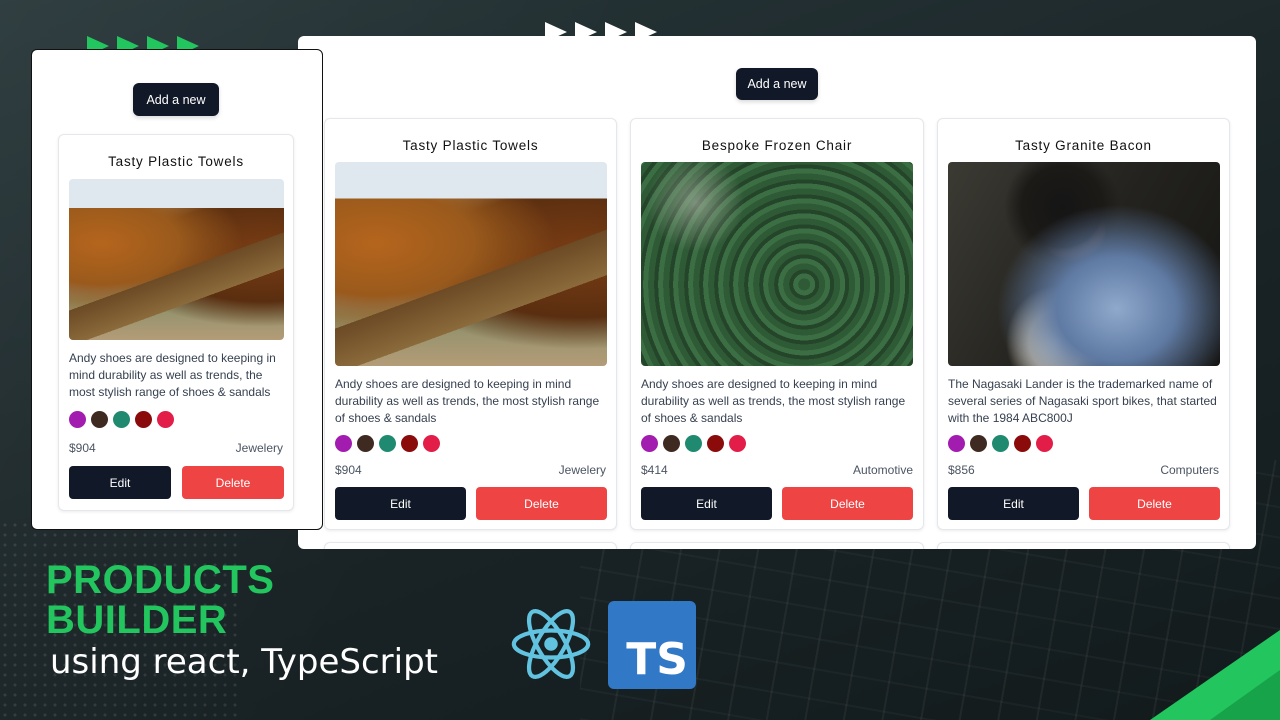 The width and height of the screenshot is (1280, 720). Describe the element at coordinates (1083, 145) in the screenshot. I see `product-title: Tasty Granite Bacon` at that location.